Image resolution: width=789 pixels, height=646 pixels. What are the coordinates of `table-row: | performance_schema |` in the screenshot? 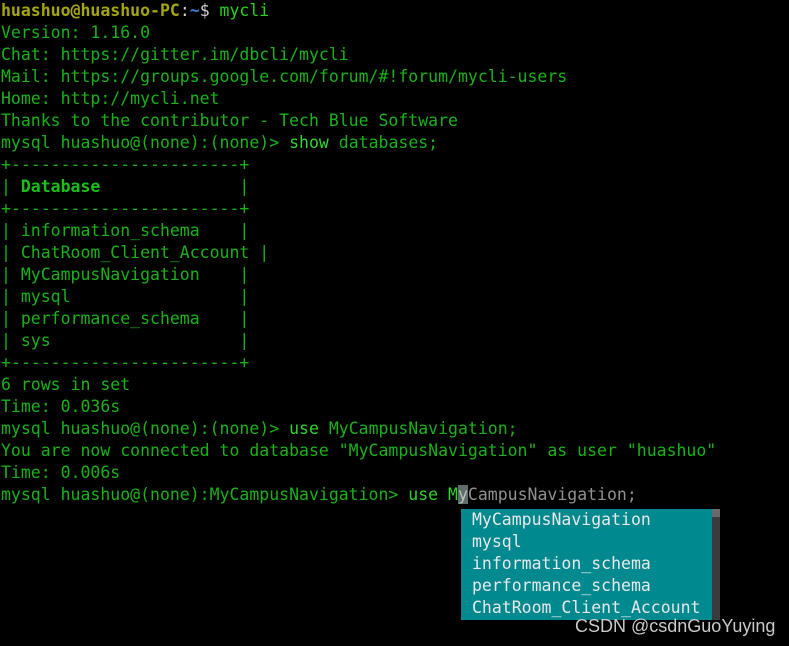 It's located at (125, 318).